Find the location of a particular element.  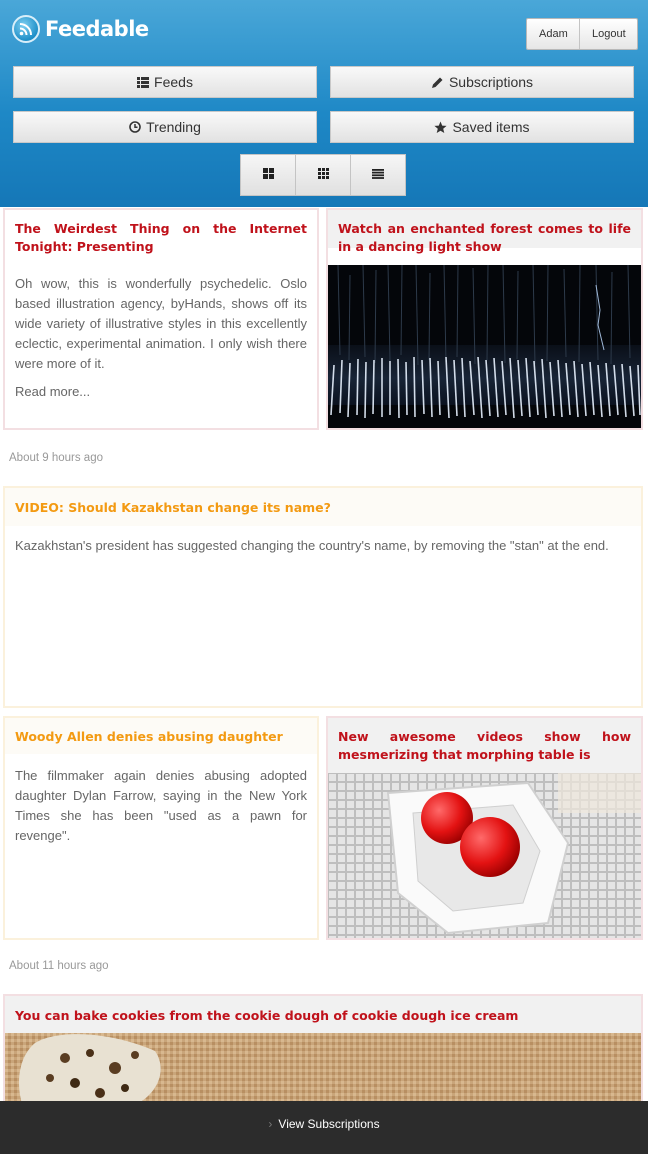

feeds-button: Feeds is located at coordinates (165, 82).